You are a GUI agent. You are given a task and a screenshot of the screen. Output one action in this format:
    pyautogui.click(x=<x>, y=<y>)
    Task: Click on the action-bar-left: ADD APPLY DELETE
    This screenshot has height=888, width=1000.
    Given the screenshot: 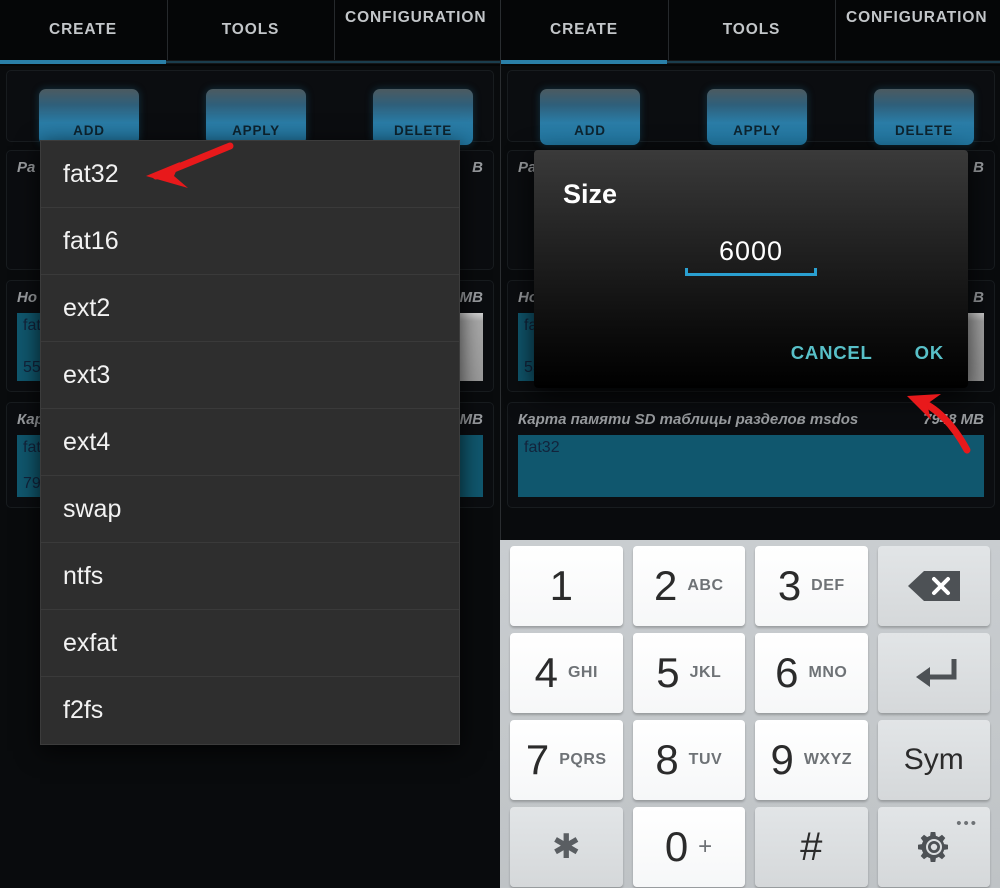 What is the action you would take?
    pyautogui.click(x=250, y=107)
    